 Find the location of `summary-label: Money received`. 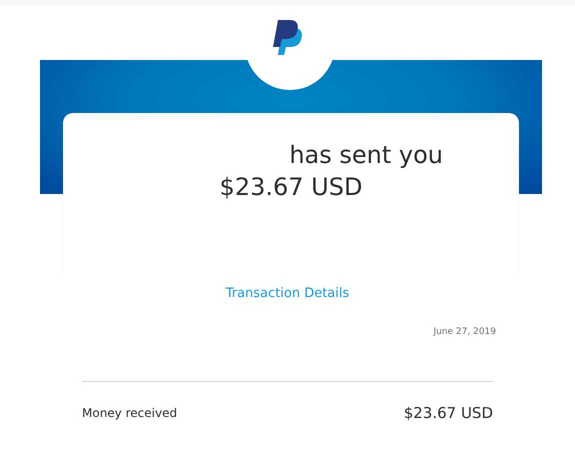

summary-label: Money received is located at coordinates (130, 413).